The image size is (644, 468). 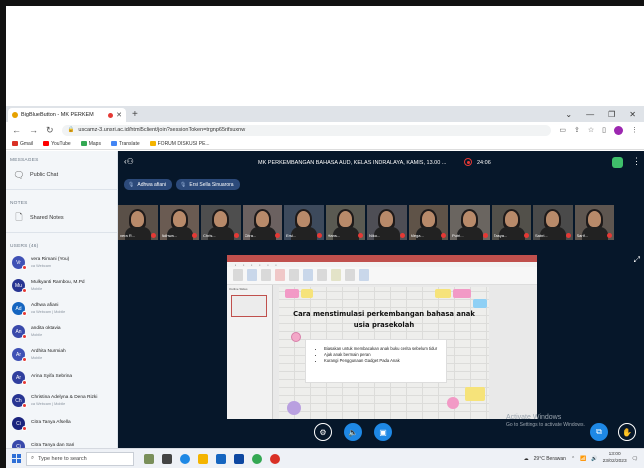 I want to click on slide-thumbnail, so click(x=249, y=306).